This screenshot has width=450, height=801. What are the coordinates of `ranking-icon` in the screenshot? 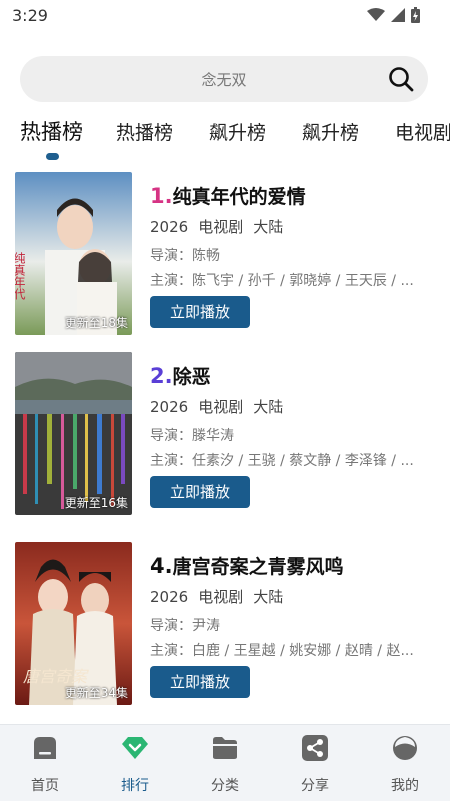 It's located at (135, 748).